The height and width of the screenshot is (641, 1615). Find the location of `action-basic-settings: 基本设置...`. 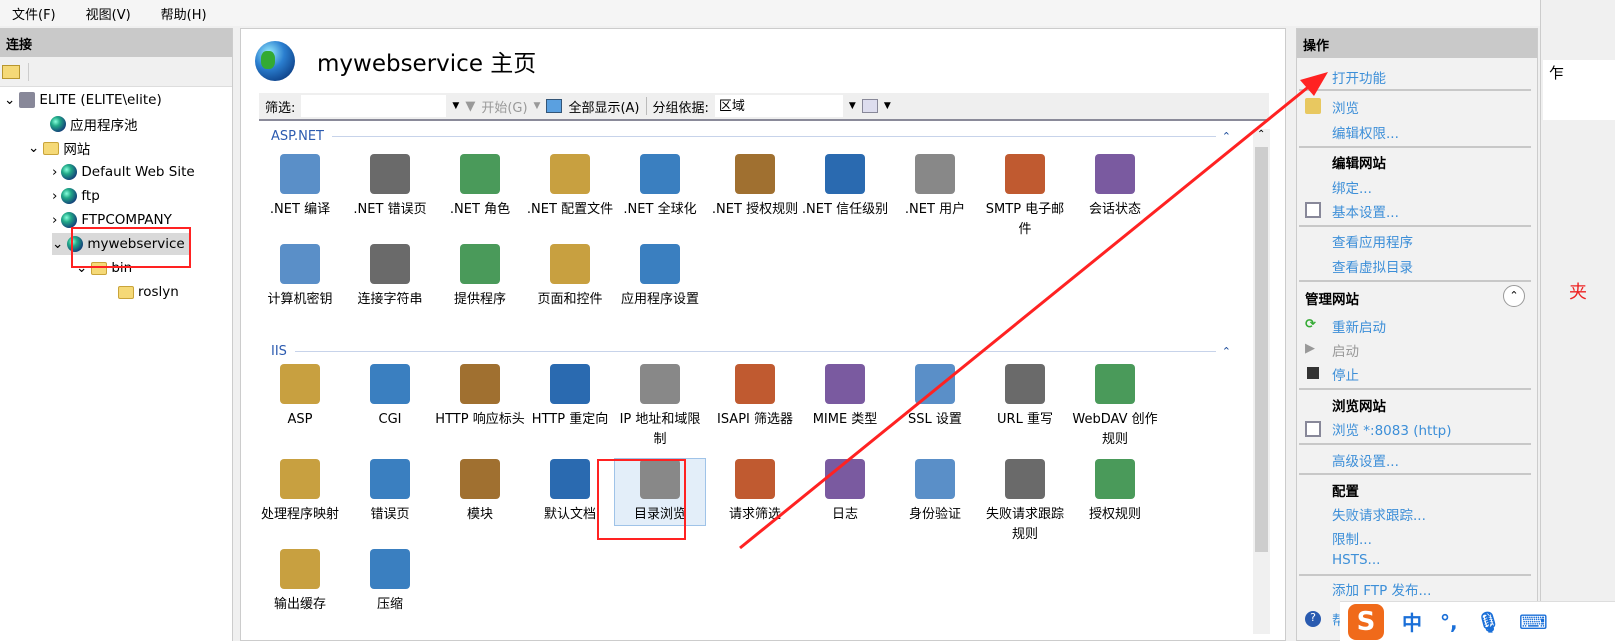

action-basic-settings: 基本设置... is located at coordinates (1365, 211).